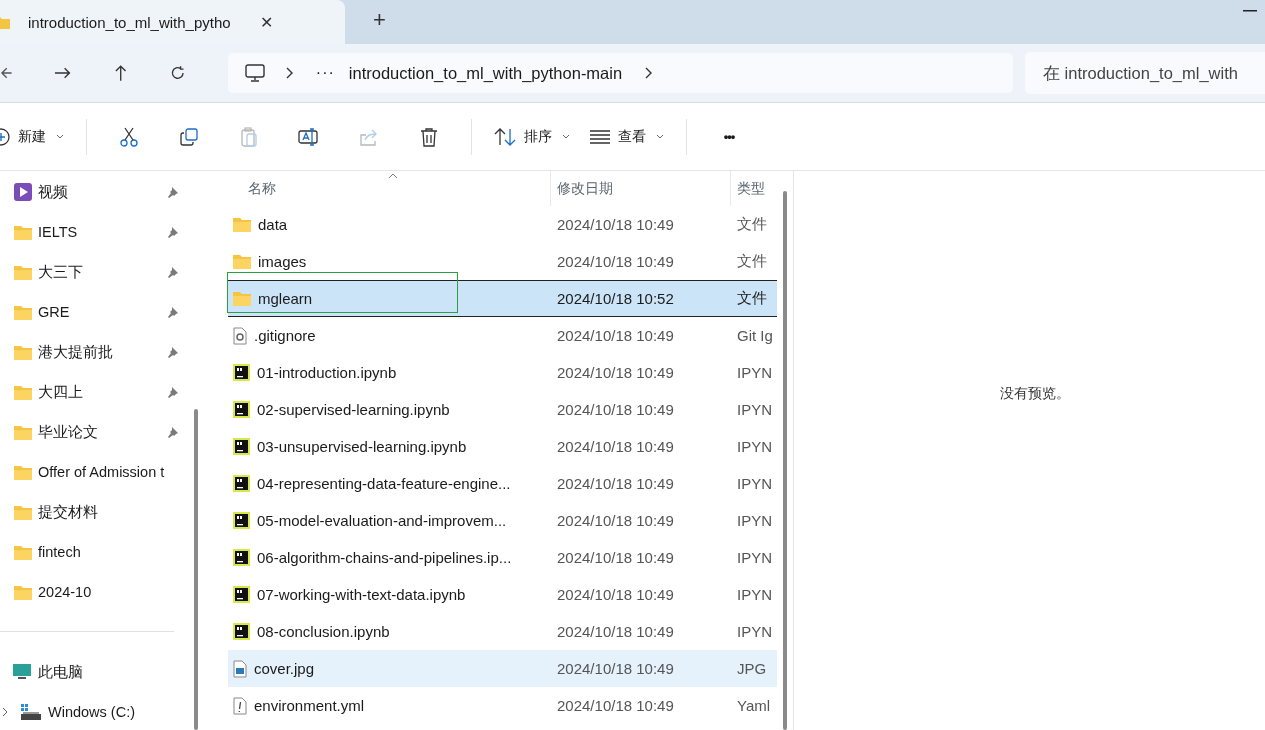  Describe the element at coordinates (95, 232) in the screenshot. I see `sidebar-item: IELTS` at that location.